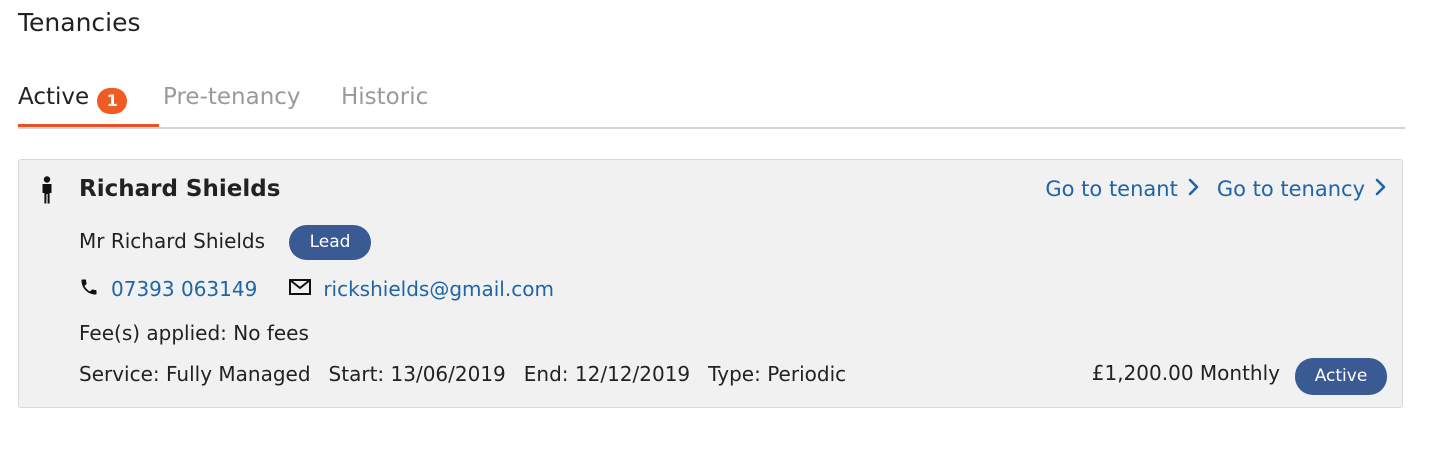 The height and width of the screenshot is (452, 1436). What do you see at coordinates (172, 241) in the screenshot?
I see `tenant-full-name: Mr Richard Shields` at bounding box center [172, 241].